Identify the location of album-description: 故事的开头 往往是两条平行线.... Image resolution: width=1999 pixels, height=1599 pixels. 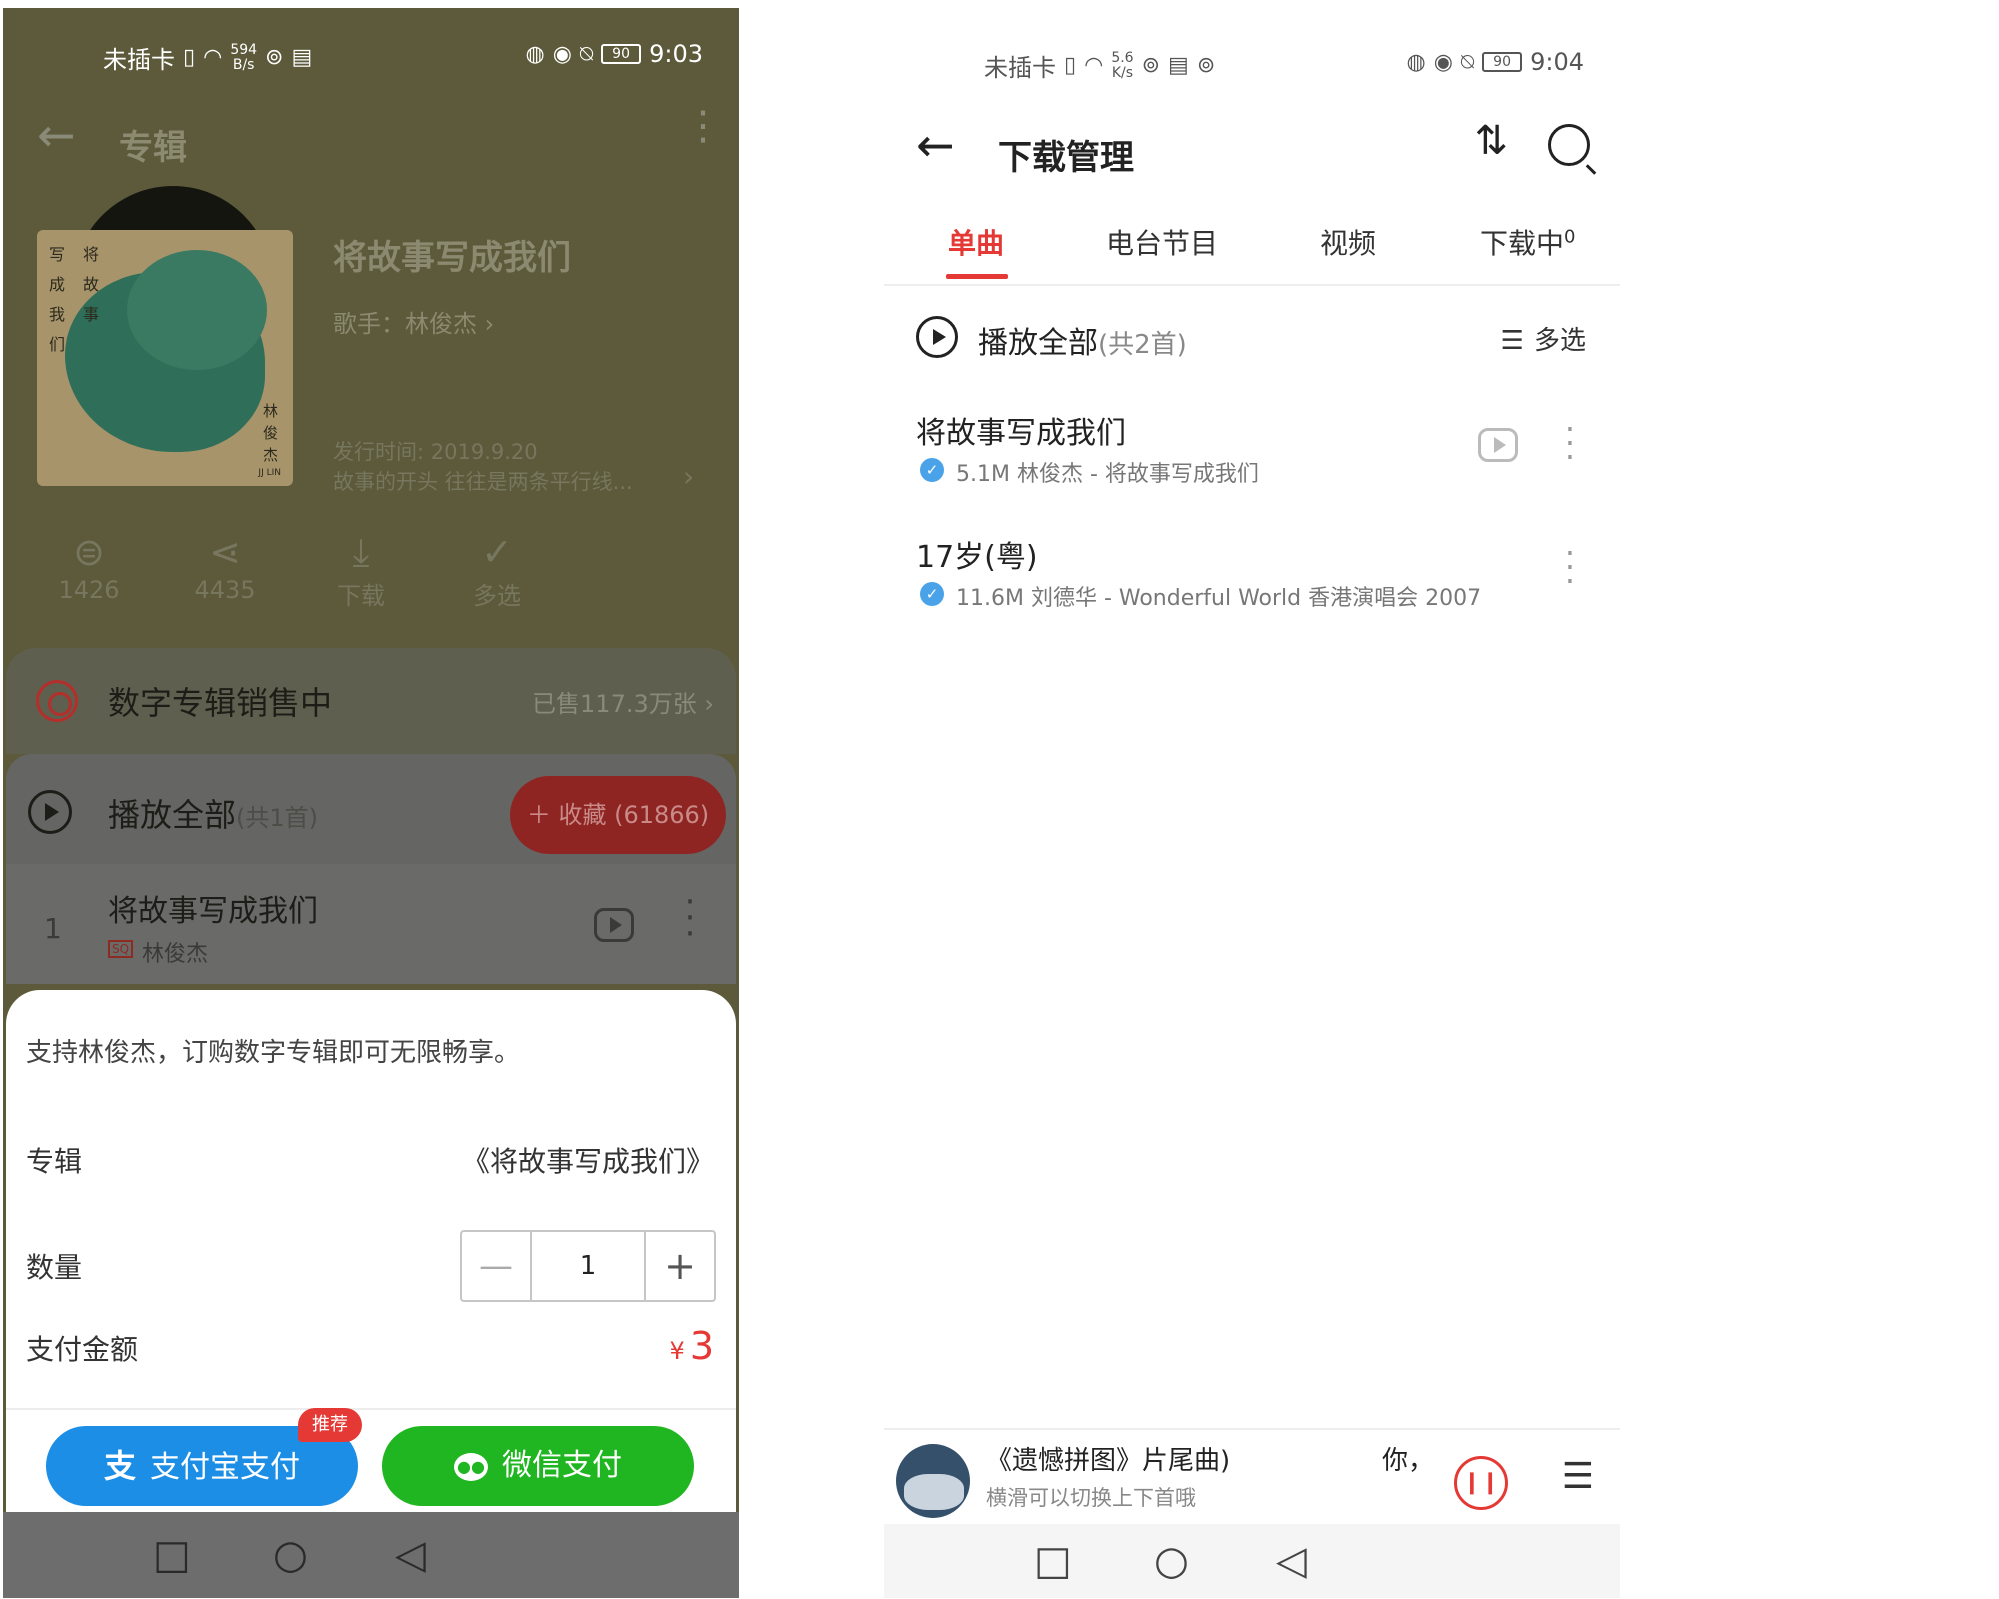
(498, 481).